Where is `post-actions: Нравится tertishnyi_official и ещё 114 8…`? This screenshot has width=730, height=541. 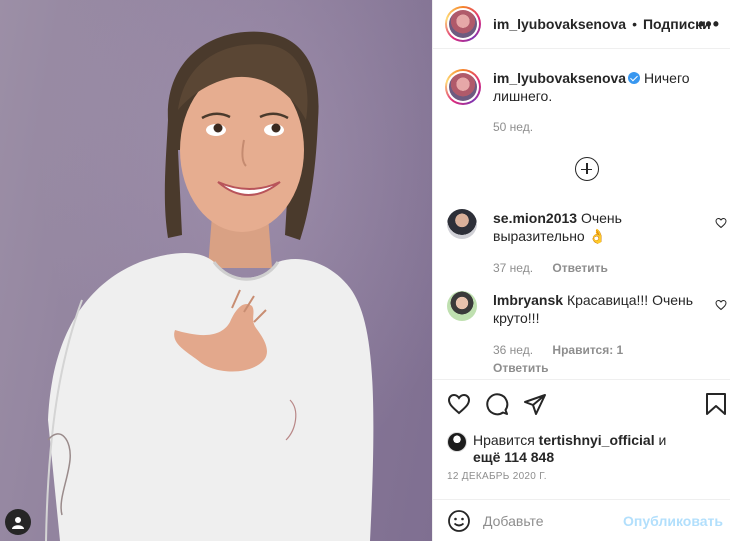 post-actions: Нравится tertishnyi_official и ещё 114 8… is located at coordinates (581, 439).